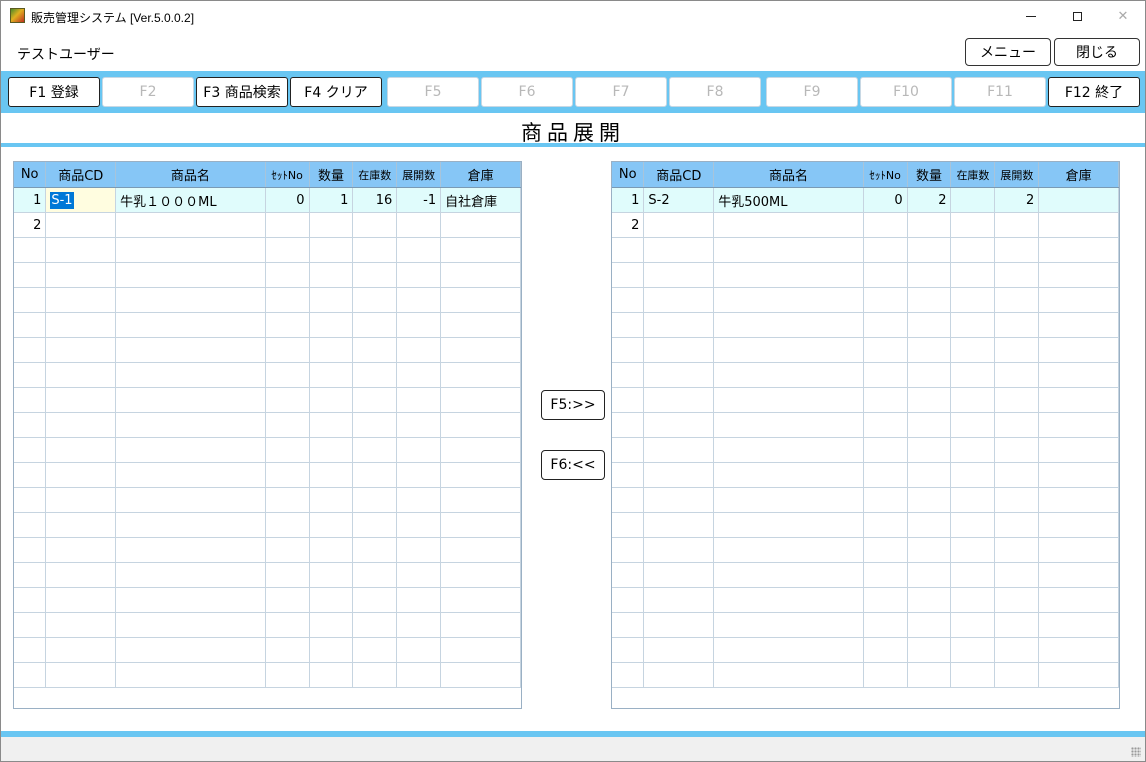 The width and height of the screenshot is (1146, 762). Describe the element at coordinates (375, 200) in the screenshot. I see `table-cell: 16` at that location.